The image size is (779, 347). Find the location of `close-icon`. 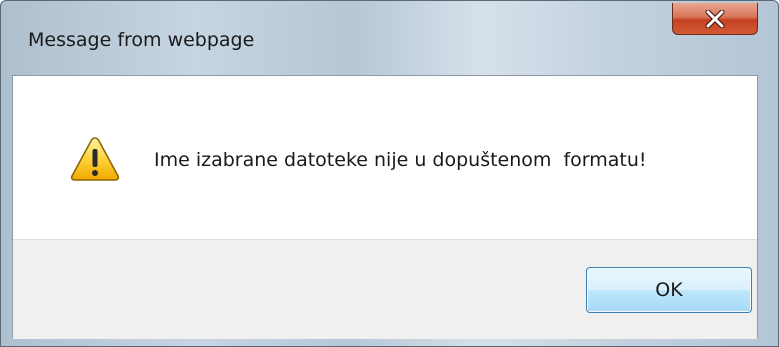

close-icon is located at coordinates (715, 18).